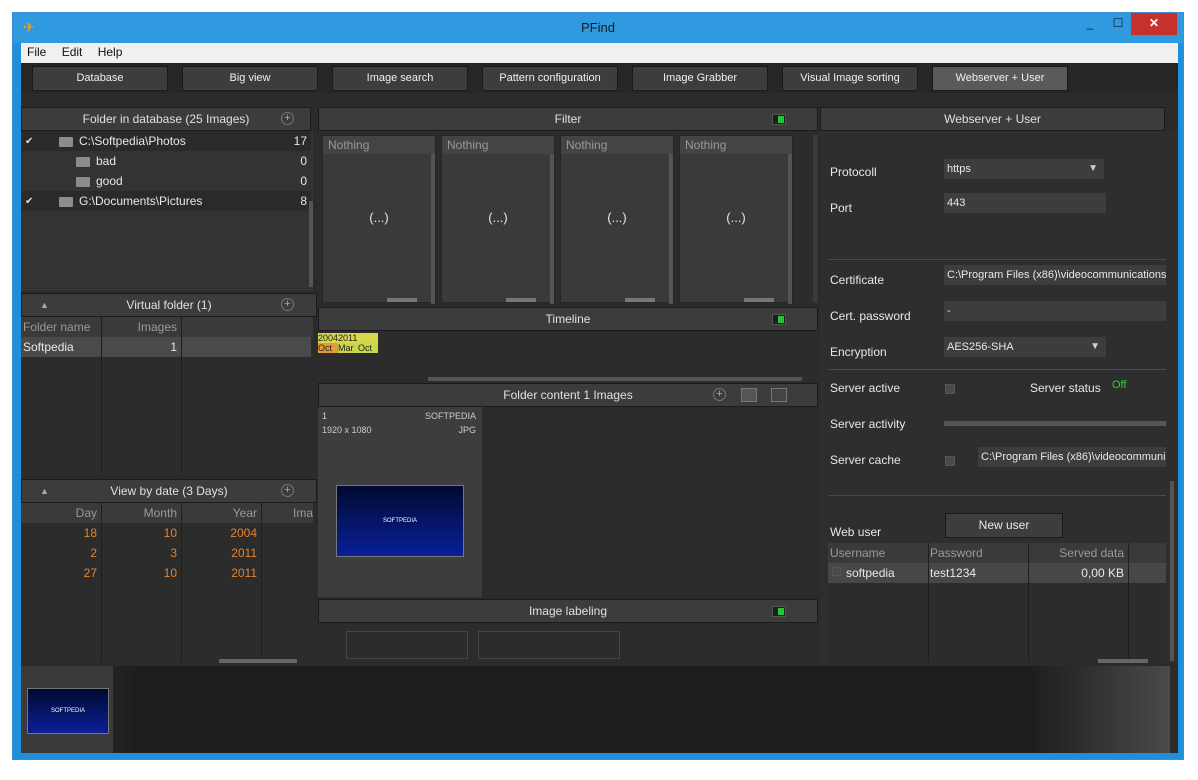 Image resolution: width=1198 pixels, height=780 pixels. I want to click on tree-item-pictures: ✔ G:\Documents\Pictures 8, so click(166, 201).